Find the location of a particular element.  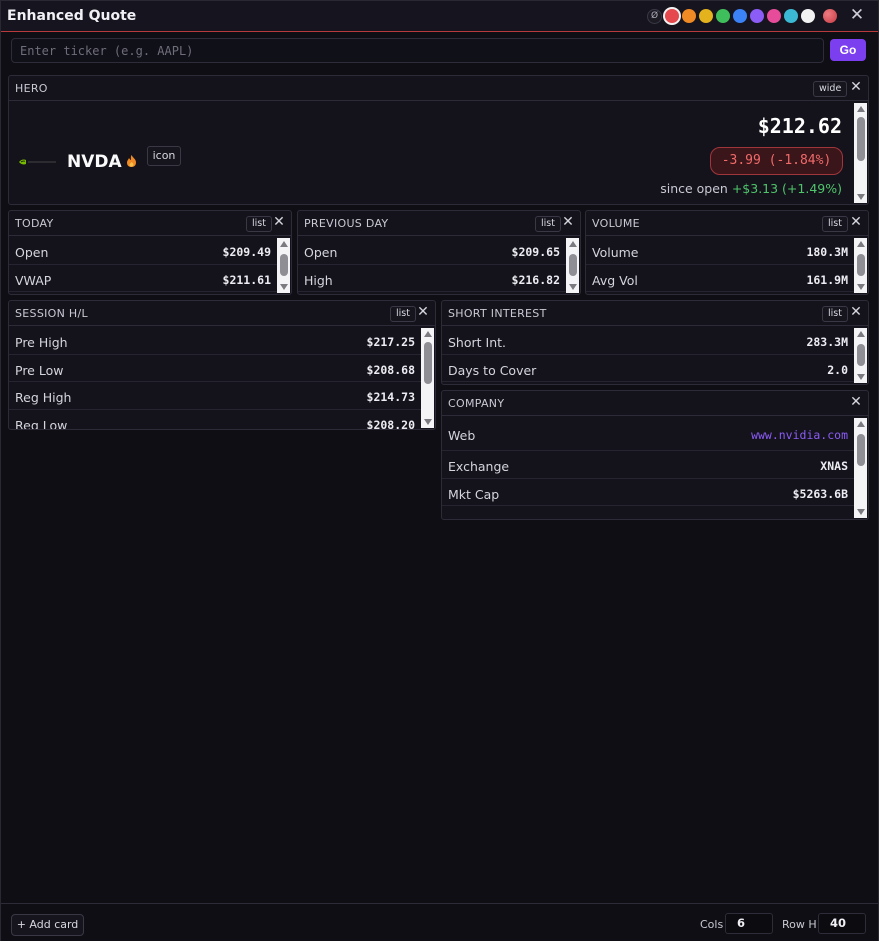

row-value: $211.61 is located at coordinates (246, 279).